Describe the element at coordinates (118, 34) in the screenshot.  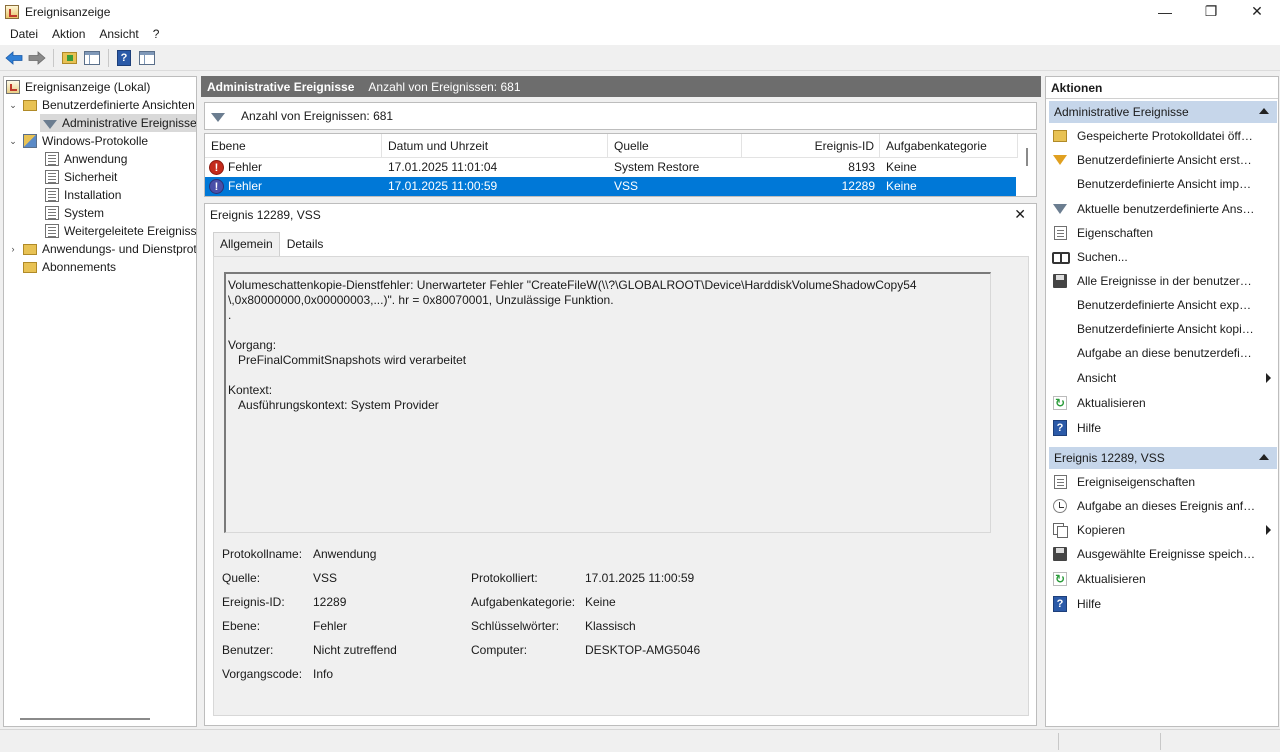
I see `menu-view: Ansicht` at that location.